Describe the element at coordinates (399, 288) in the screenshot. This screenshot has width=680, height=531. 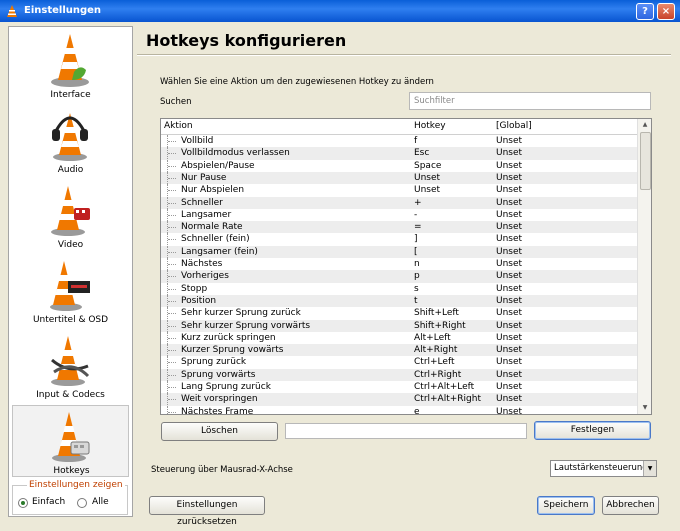
I see `table-row: Stopp s Unset` at that location.